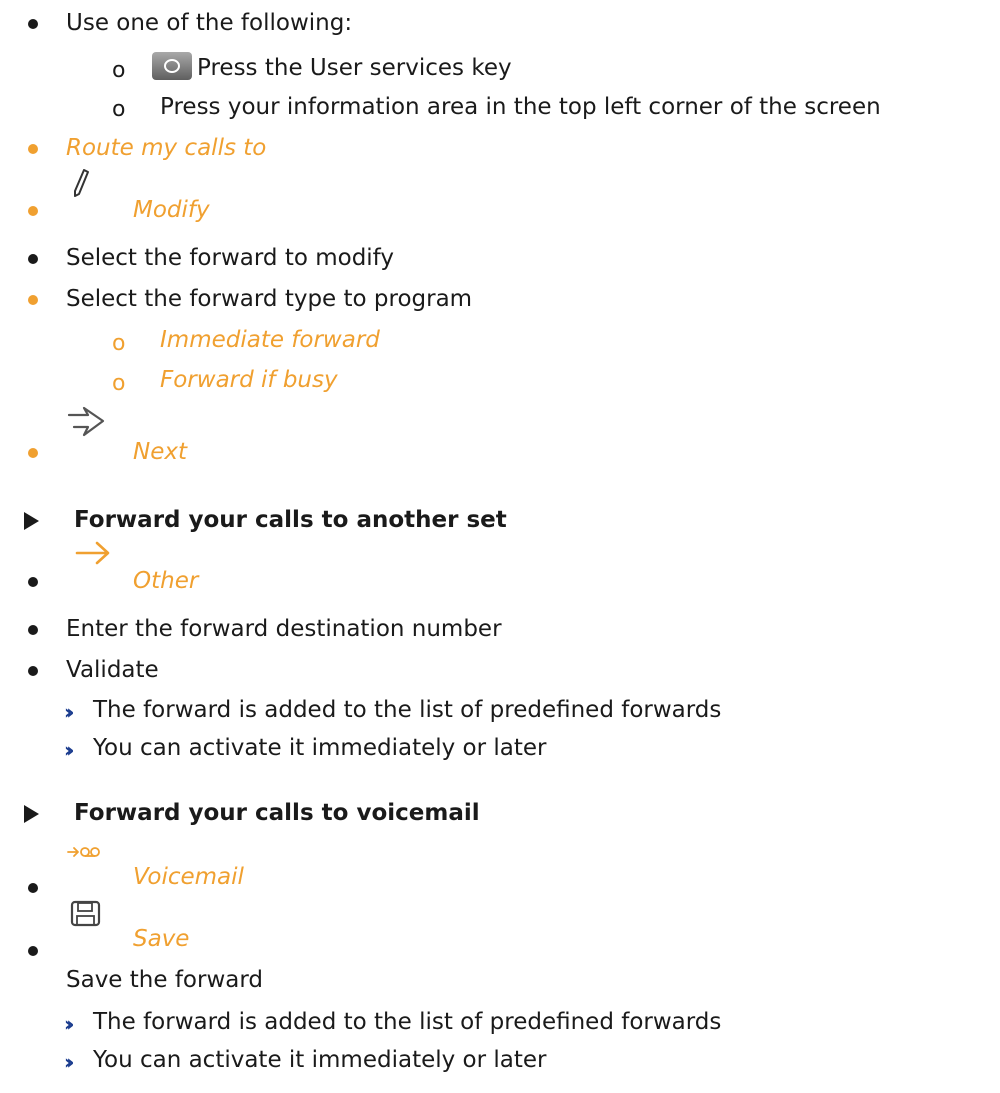 The height and width of the screenshot is (1093, 1000). Describe the element at coordinates (249, 380) in the screenshot. I see `option-if-busy: Forward if busy` at that location.